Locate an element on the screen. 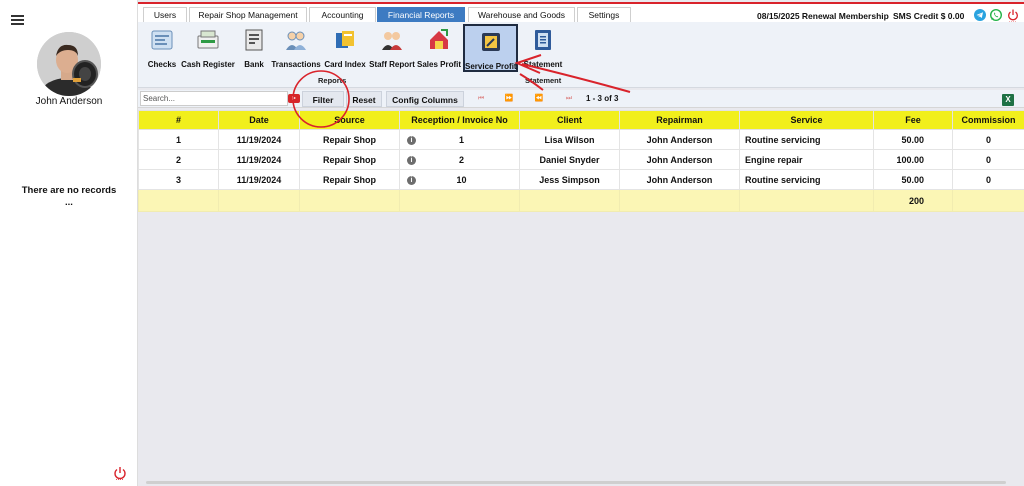 This screenshot has width=1024, height=486. column-header-client: Client is located at coordinates (569, 120).